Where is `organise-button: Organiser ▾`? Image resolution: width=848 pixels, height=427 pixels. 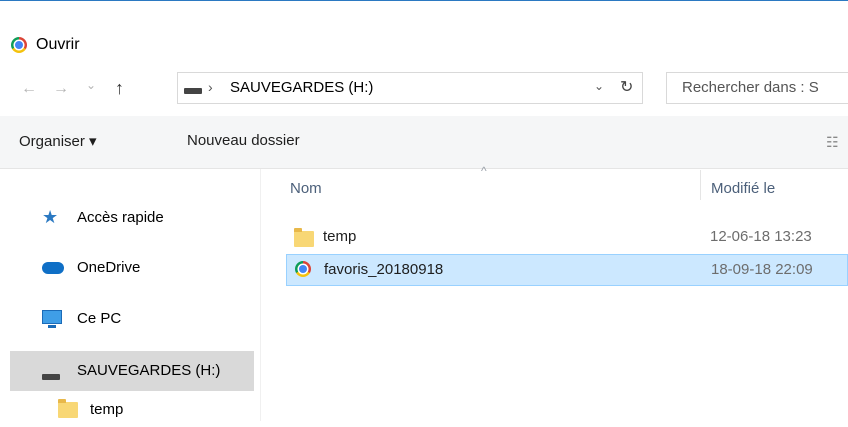 organise-button: Organiser ▾ is located at coordinates (58, 141).